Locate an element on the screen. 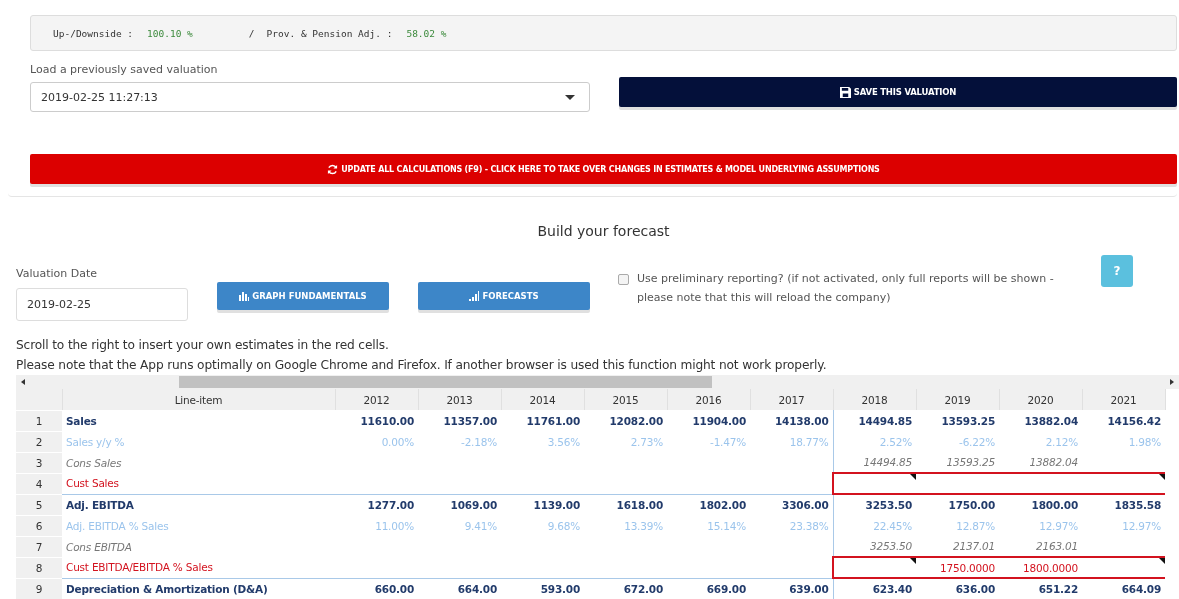  table-cell: 660.00 is located at coordinates (376, 588).